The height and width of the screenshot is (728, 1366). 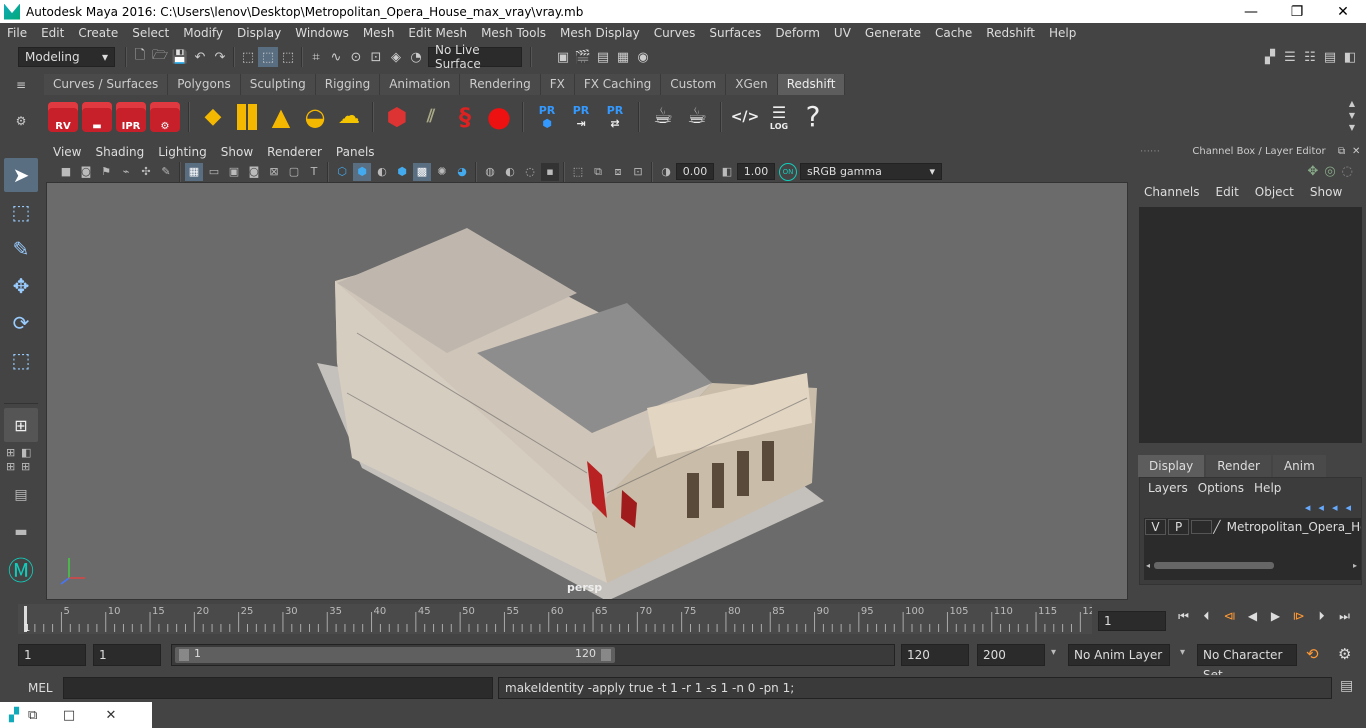 What do you see at coordinates (1238, 466) in the screenshot?
I see `tab-render: Render` at bounding box center [1238, 466].